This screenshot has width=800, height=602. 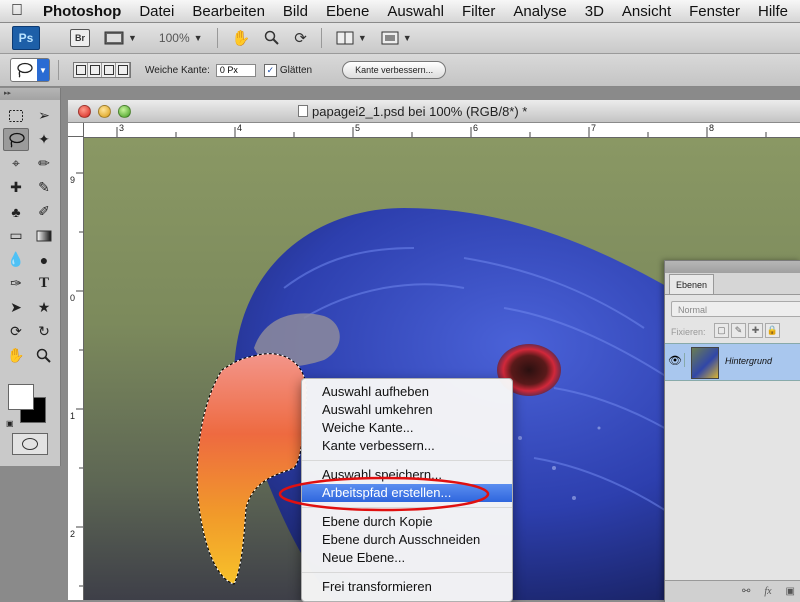 What do you see at coordinates (738, 330) in the screenshot?
I see `lock-pixels-icon: ✎` at bounding box center [738, 330].